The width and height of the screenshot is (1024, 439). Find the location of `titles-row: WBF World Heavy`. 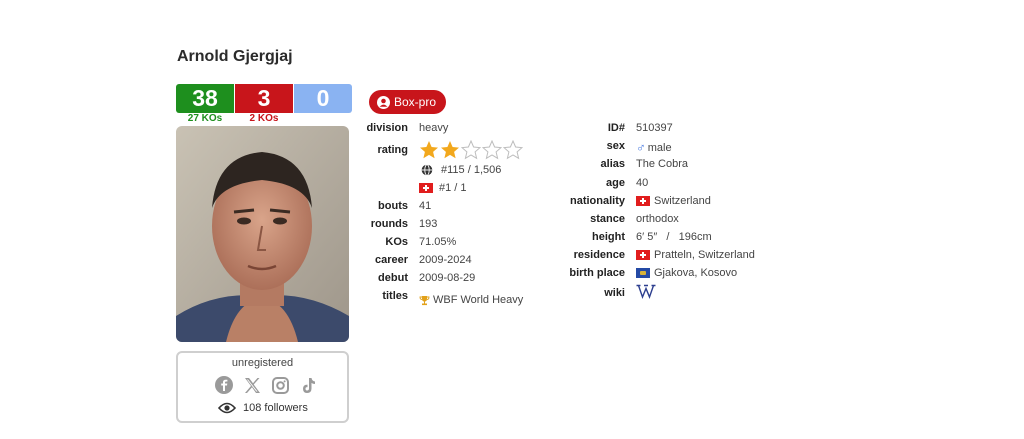

titles-row: WBF World Heavy is located at coordinates (471, 300).